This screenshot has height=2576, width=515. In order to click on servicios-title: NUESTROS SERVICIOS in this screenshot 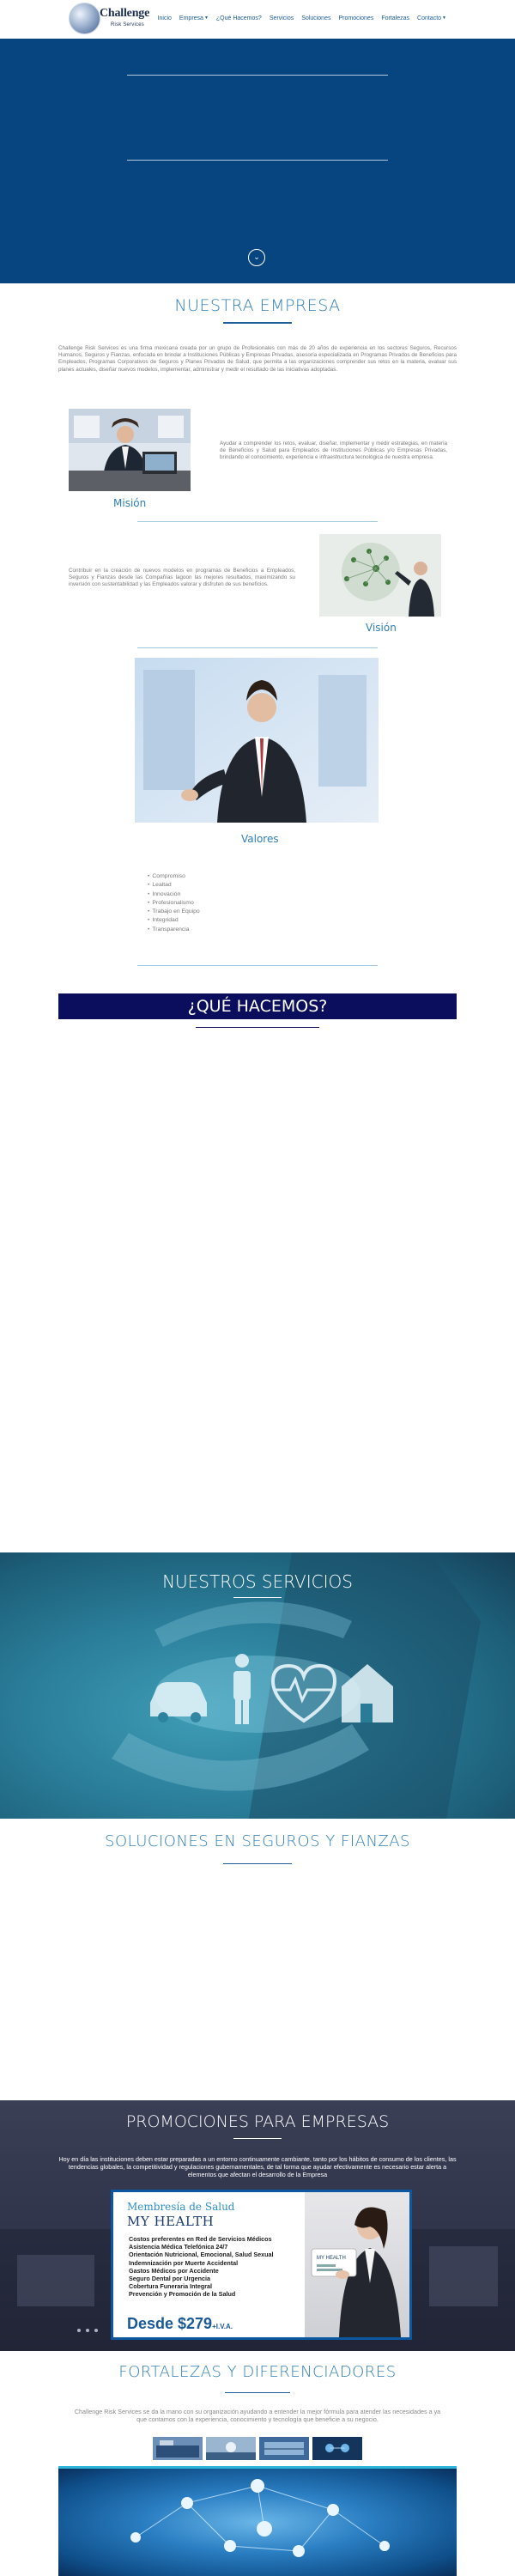, I will do `click(257, 1581)`.